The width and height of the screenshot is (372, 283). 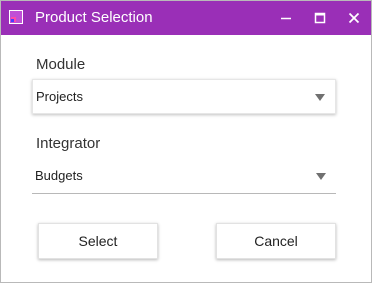 I want to click on maximize-icon, so click(x=320, y=18).